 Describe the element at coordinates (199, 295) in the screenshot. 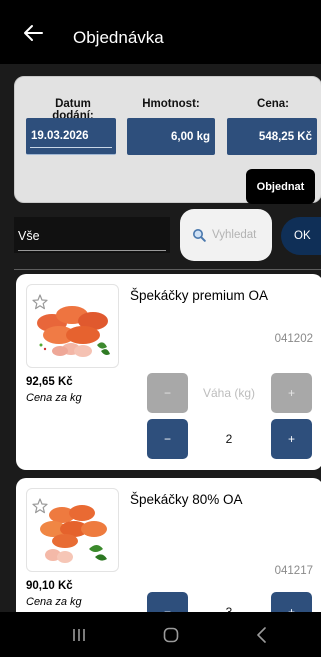

I see `product-name: Špekáčky premium OA` at that location.